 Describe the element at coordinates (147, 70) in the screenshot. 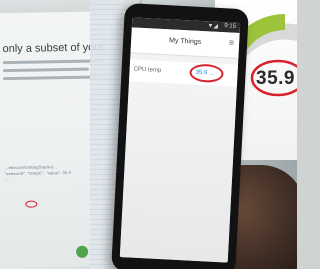

I see `thing-name: CPU temp` at that location.